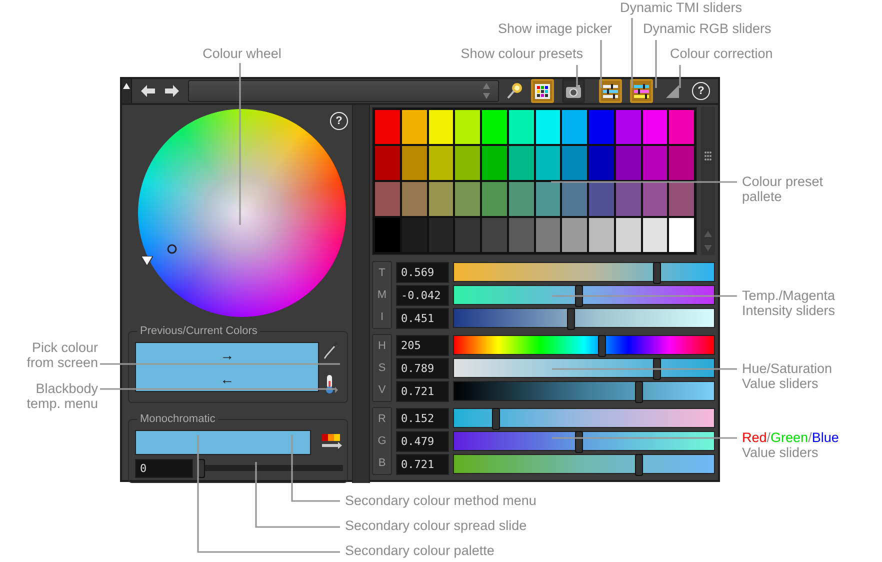 This screenshot has height=562, width=882. What do you see at coordinates (422, 295) in the screenshot?
I see `value-field: -0.042` at bounding box center [422, 295].